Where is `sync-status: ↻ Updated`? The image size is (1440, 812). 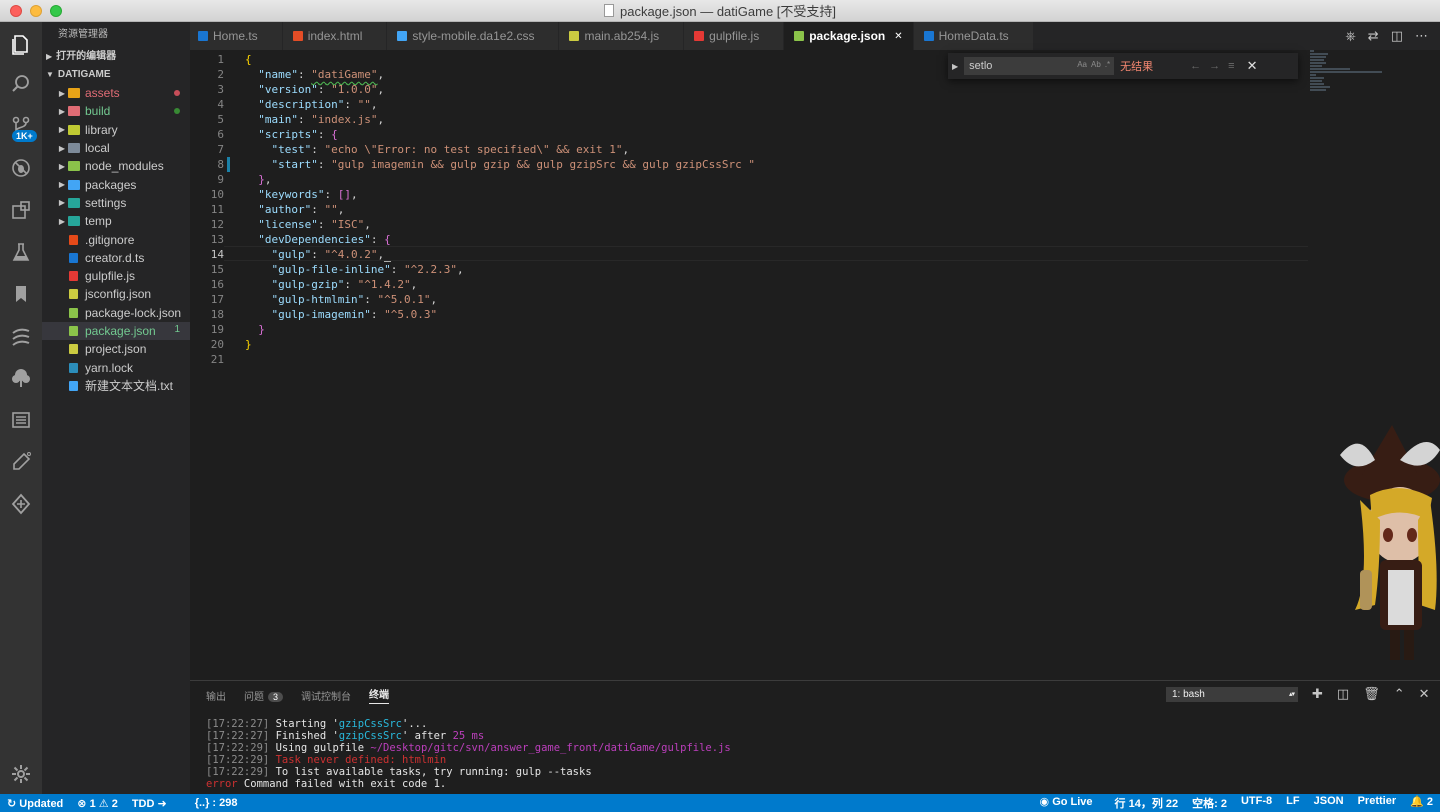 sync-status: ↻ Updated is located at coordinates (35, 803).